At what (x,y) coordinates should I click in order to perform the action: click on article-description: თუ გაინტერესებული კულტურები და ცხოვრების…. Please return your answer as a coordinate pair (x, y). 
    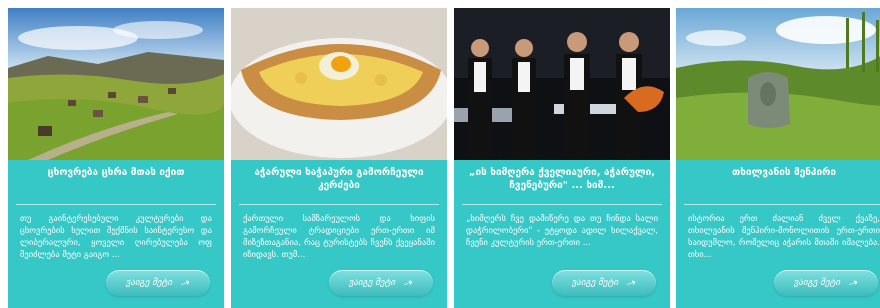
    Looking at the image, I should click on (116, 237).